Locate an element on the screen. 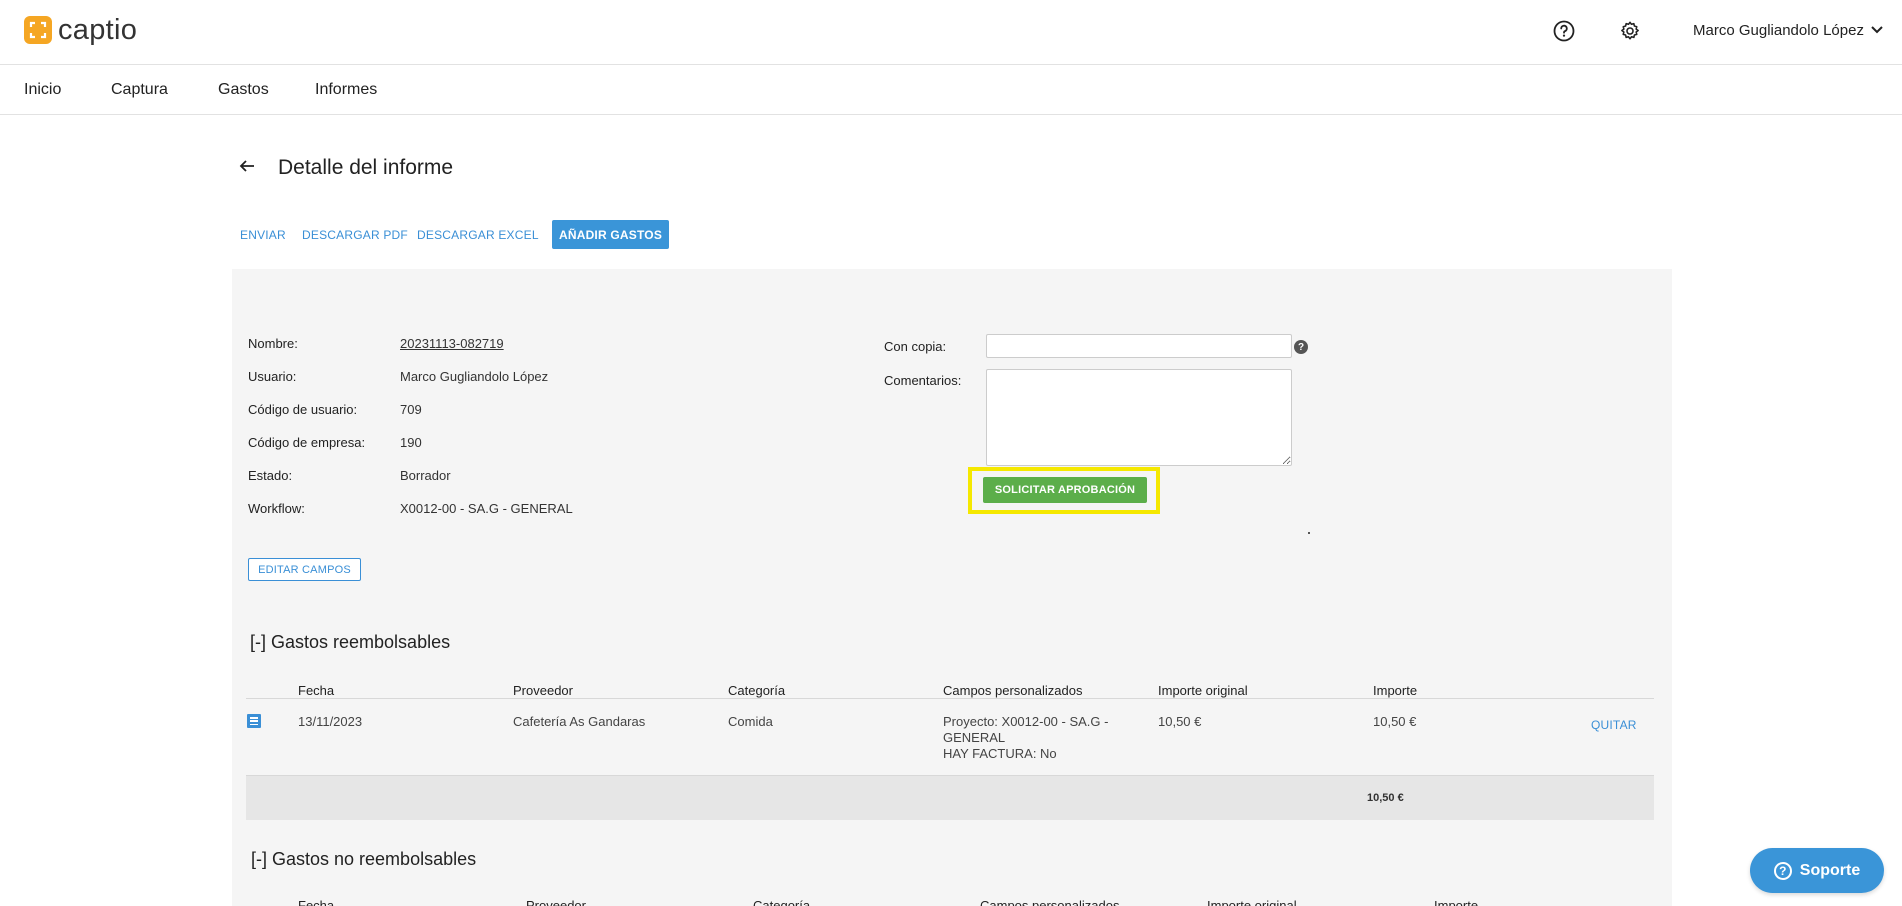 This screenshot has width=1902, height=906. user-menu: Marco Gugliandolo López is located at coordinates (1788, 30).